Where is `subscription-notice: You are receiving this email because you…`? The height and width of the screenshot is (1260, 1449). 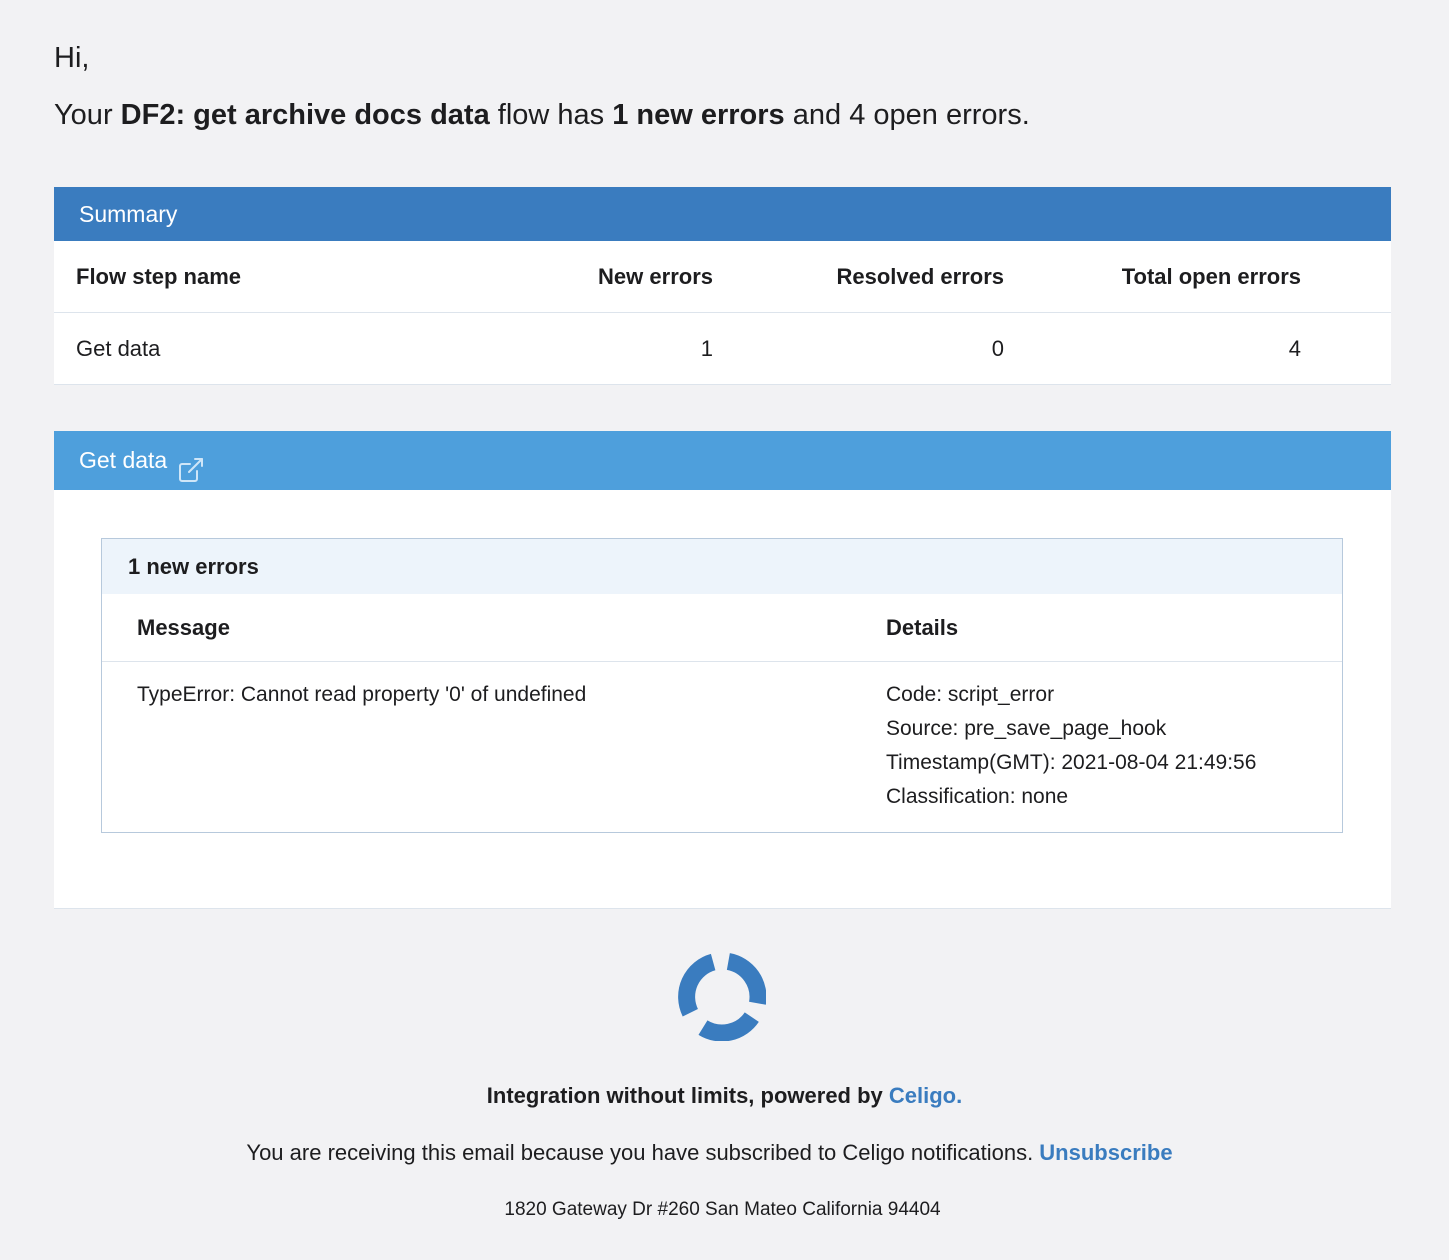
subscription-notice: You are receiving this email because you… is located at coordinates (709, 1153).